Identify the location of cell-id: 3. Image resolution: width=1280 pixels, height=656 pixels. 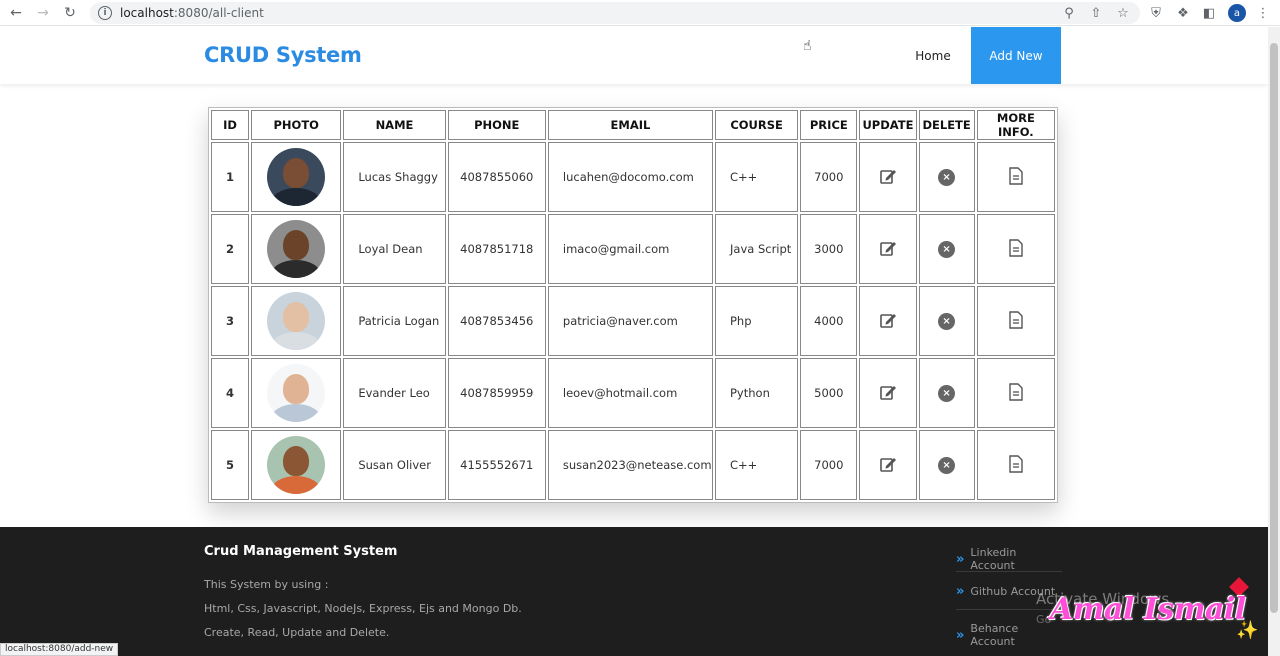
(230, 321).